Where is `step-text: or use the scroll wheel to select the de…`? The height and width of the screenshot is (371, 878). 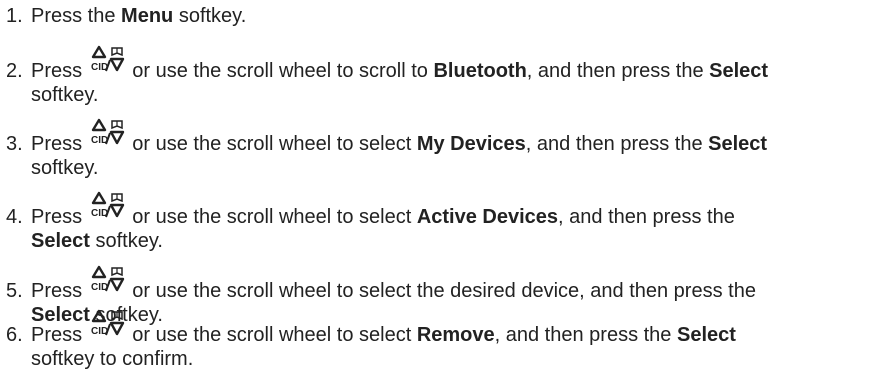
step-text: or use the scroll wheel to select the de… is located at coordinates (441, 291).